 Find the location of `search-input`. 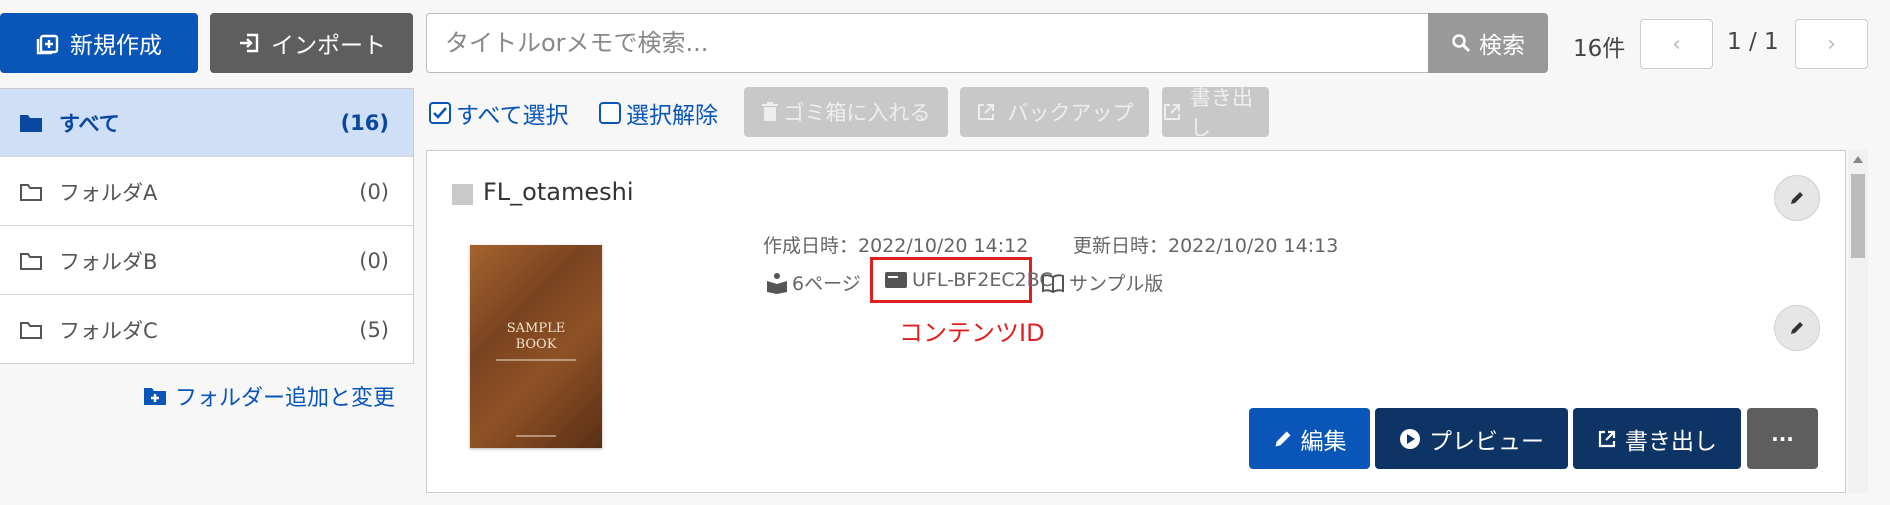

search-input is located at coordinates (927, 43).